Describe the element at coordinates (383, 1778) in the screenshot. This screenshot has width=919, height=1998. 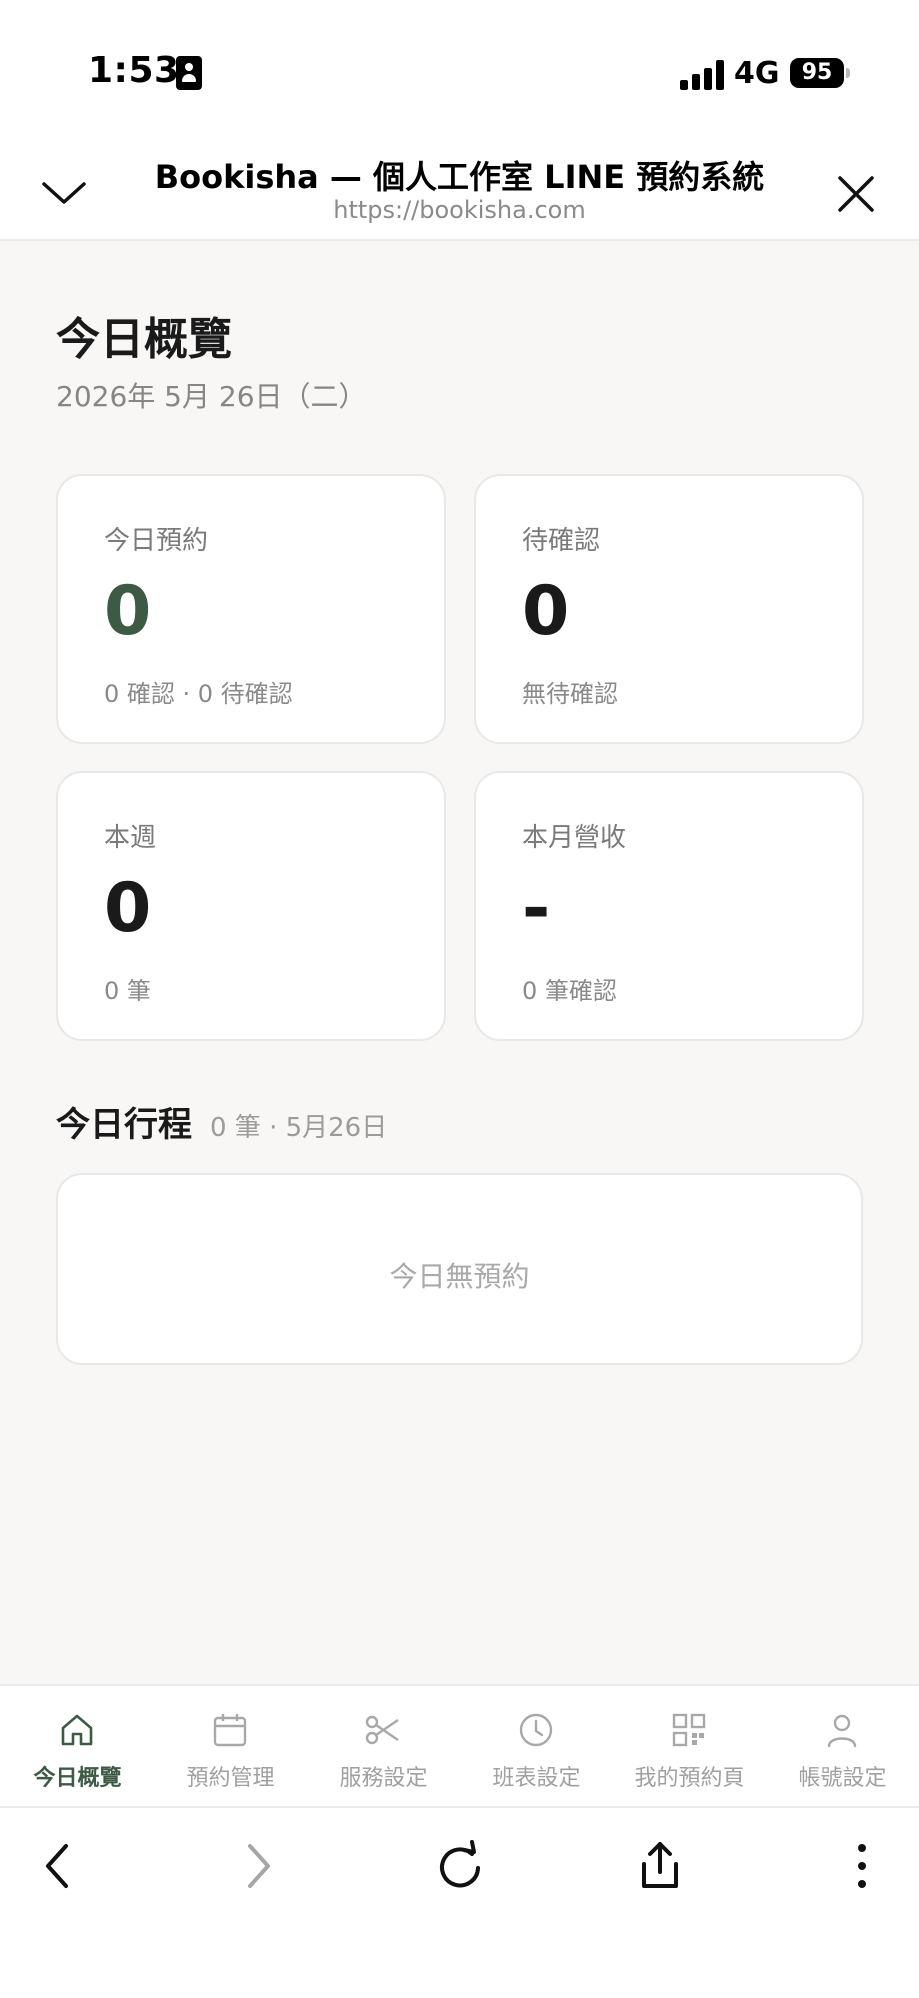
I see `nav-label: 服務設定` at that location.